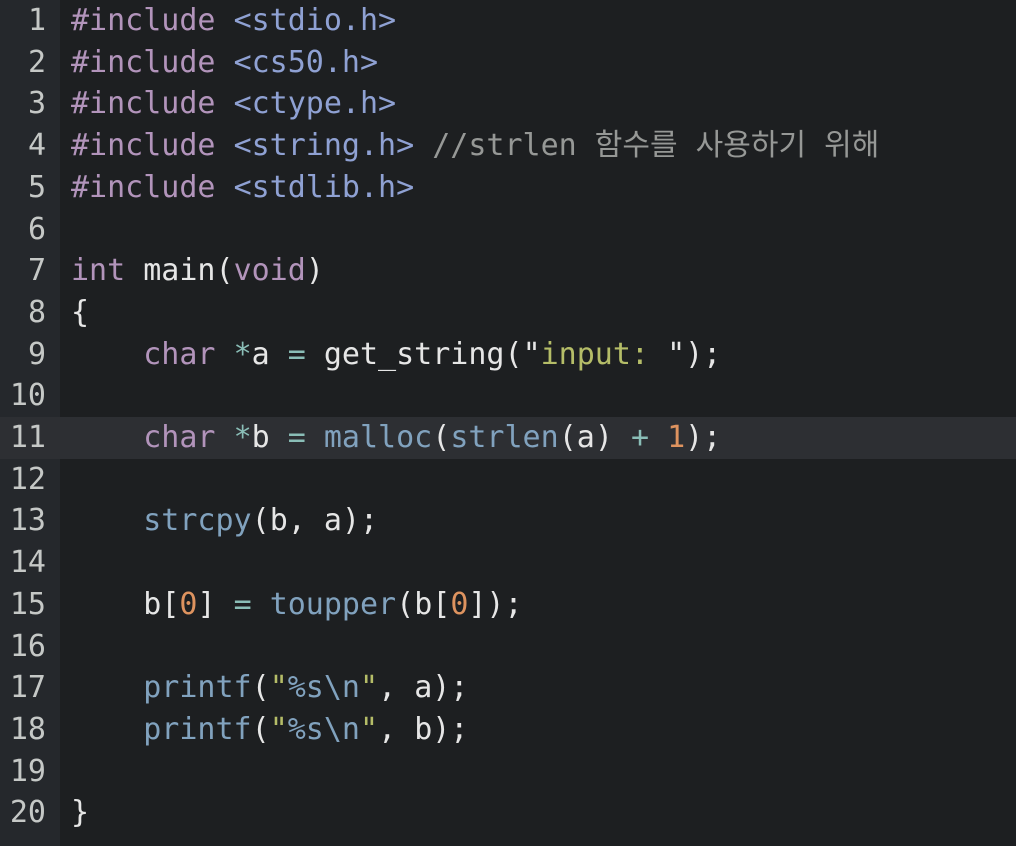 Image resolution: width=1016 pixels, height=846 pixels. What do you see at coordinates (604, 354) in the screenshot?
I see `string-literal: input:` at bounding box center [604, 354].